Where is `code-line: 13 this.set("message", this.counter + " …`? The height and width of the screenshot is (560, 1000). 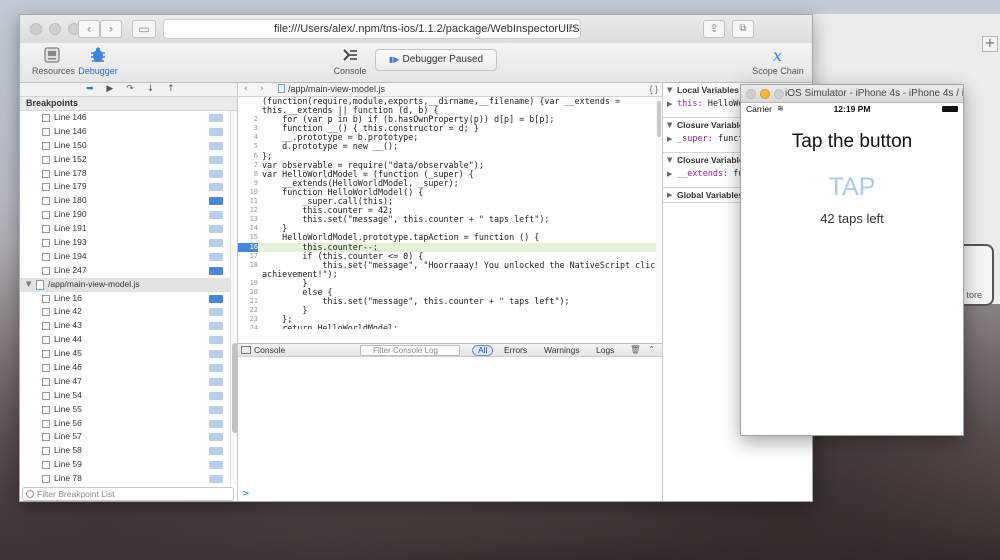 code-line: 13 this.set("message", this.counter + " … is located at coordinates (447, 219).